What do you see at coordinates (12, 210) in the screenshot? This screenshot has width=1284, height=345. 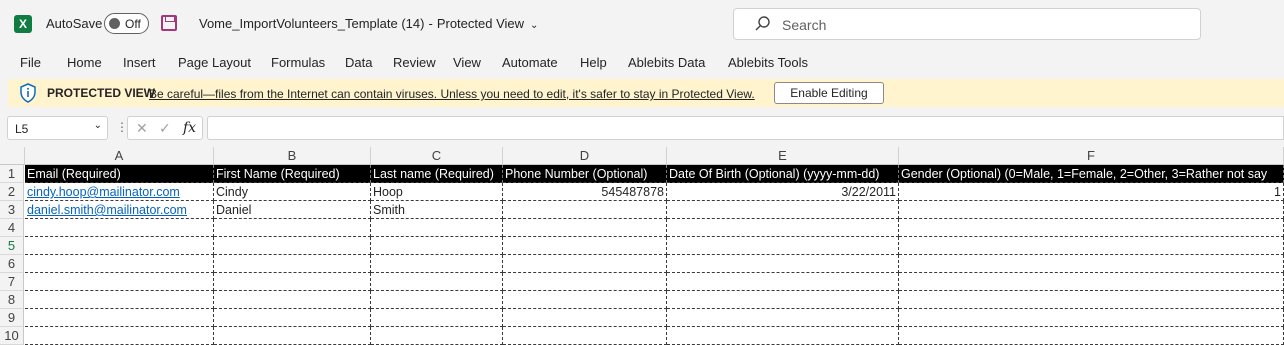 I see `row-header: 3` at bounding box center [12, 210].